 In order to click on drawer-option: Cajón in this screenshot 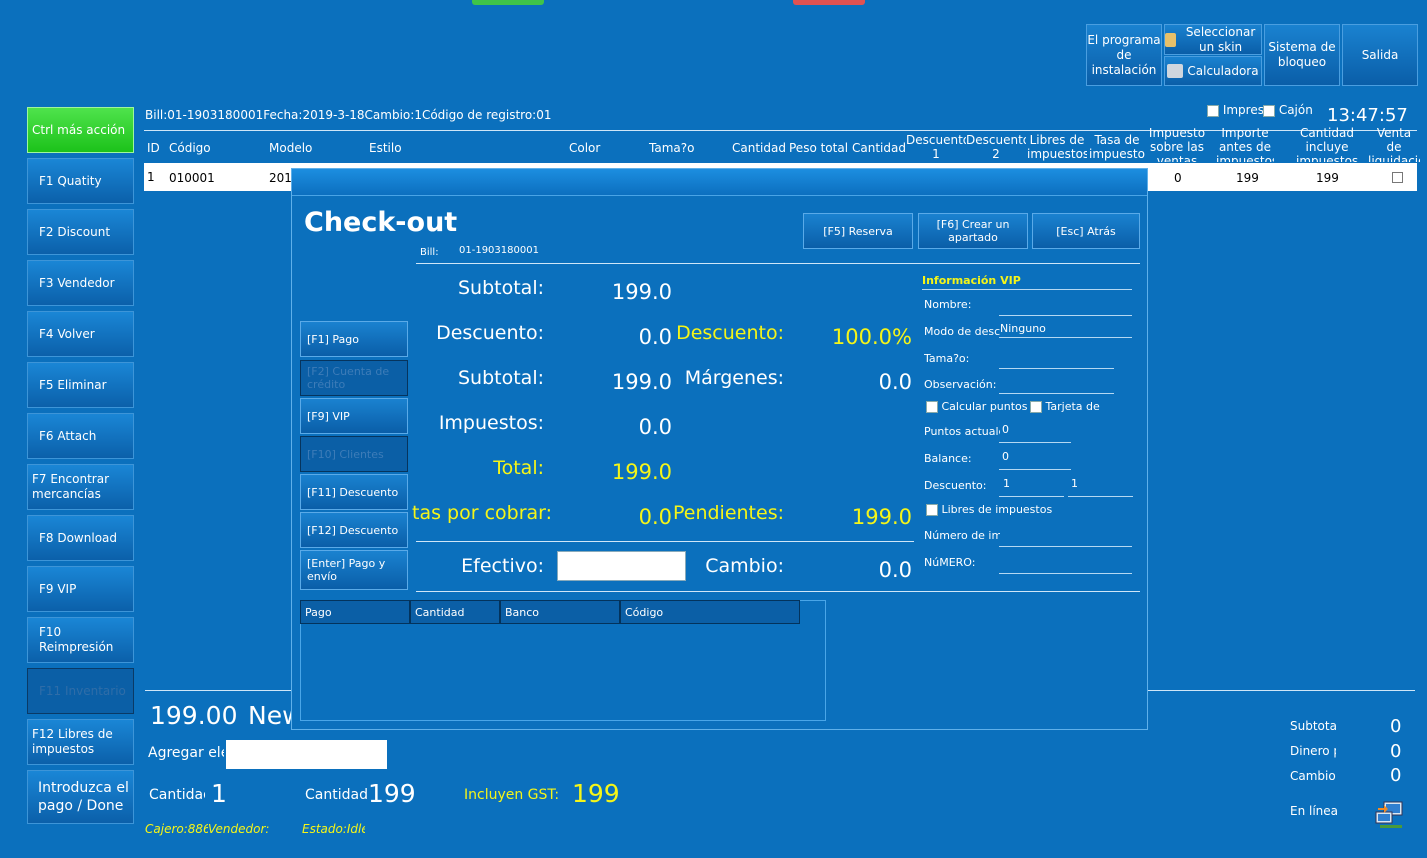, I will do `click(1288, 110)`.